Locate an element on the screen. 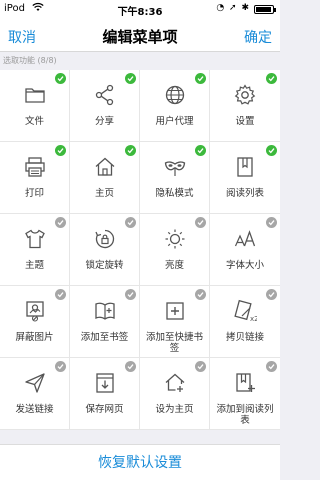 This screenshot has width=320, height=480. menu-item: 打印 is located at coordinates (35, 178).